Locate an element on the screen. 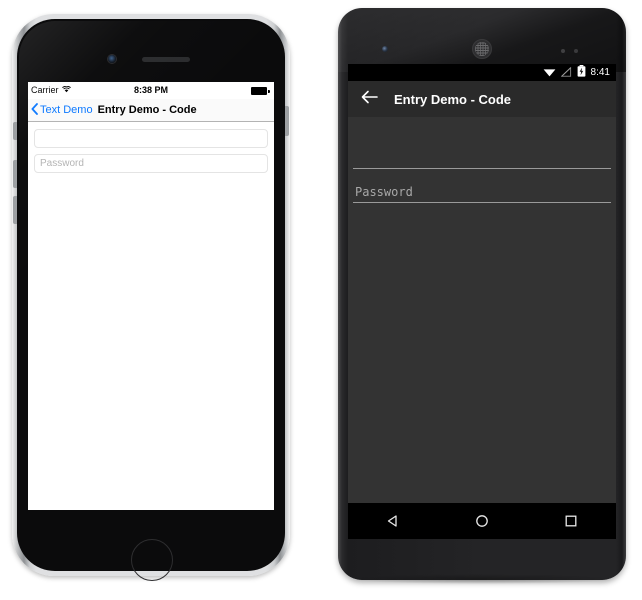 The width and height of the screenshot is (642, 600). android-password-field-placeholder: Password is located at coordinates (384, 192).